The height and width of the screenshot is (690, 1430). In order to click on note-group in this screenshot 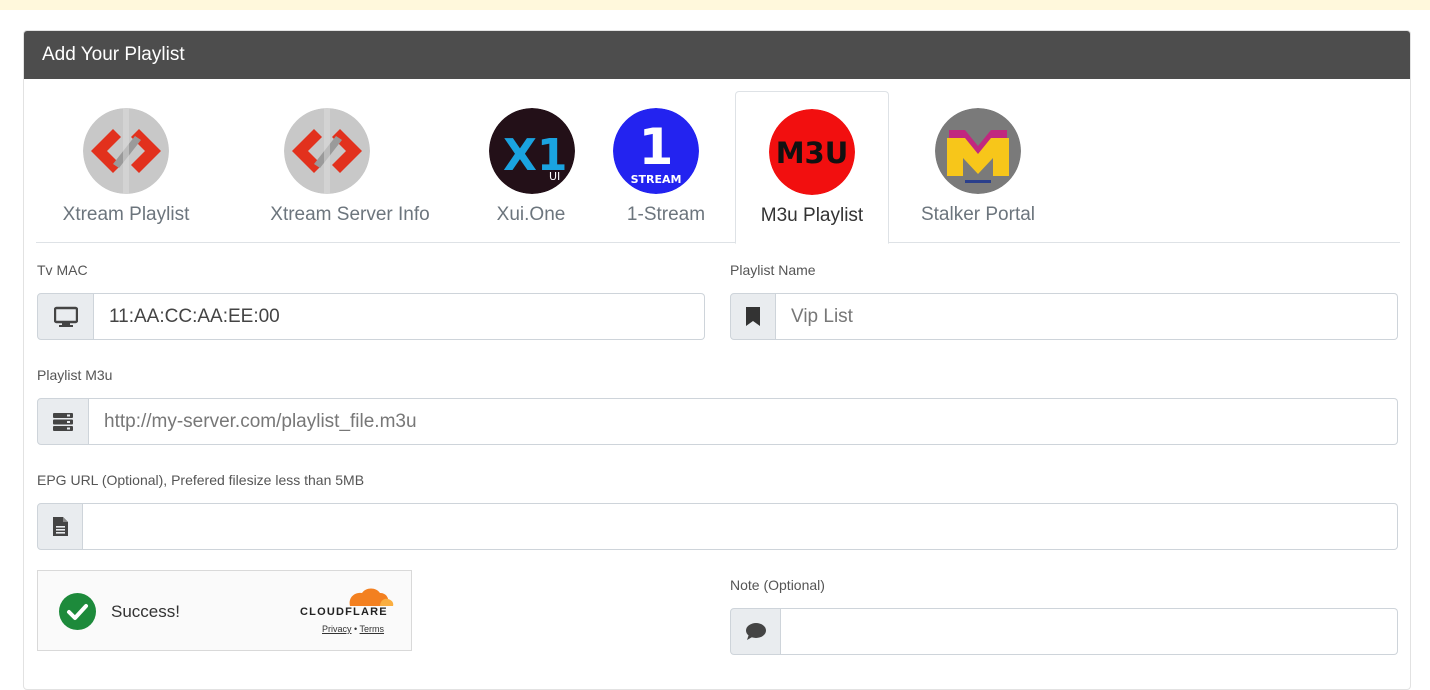, I will do `click(1064, 631)`.